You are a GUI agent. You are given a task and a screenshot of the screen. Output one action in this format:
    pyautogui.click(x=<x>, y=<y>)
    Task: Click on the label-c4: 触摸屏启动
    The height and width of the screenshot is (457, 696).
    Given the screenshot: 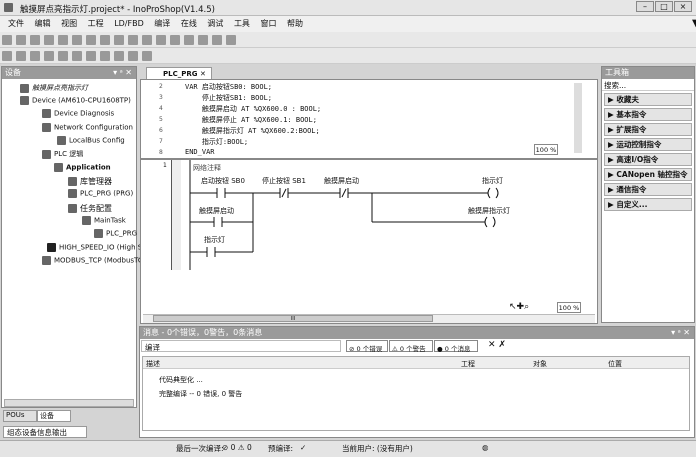 What is the action you would take?
    pyautogui.click(x=216, y=211)
    